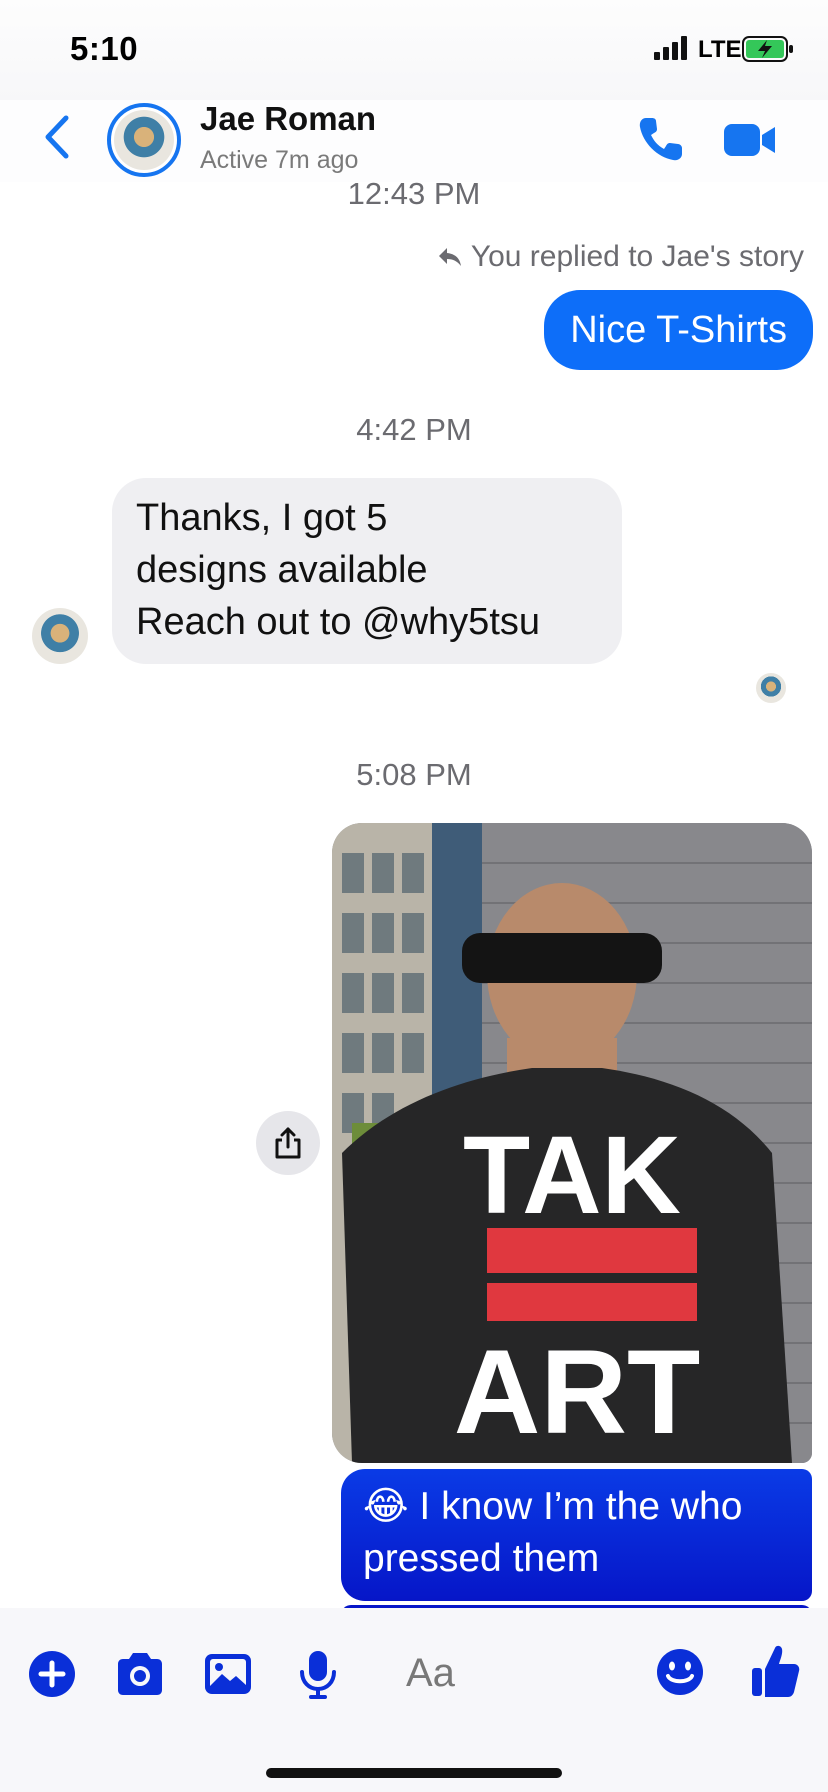 The height and width of the screenshot is (1792, 828). What do you see at coordinates (449, 257) in the screenshot?
I see `reply-arrow-icon` at bounding box center [449, 257].